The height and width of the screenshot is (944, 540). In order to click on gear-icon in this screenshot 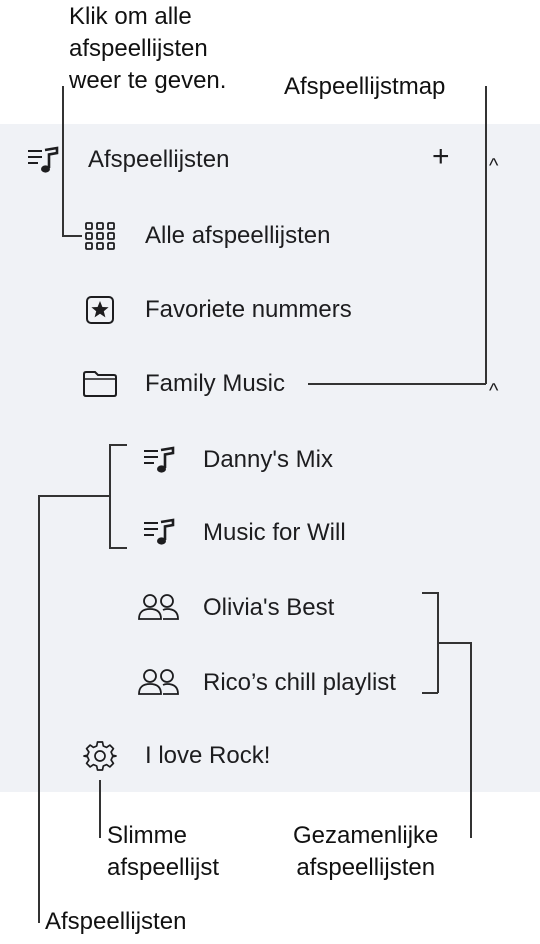, I will do `click(100, 756)`.